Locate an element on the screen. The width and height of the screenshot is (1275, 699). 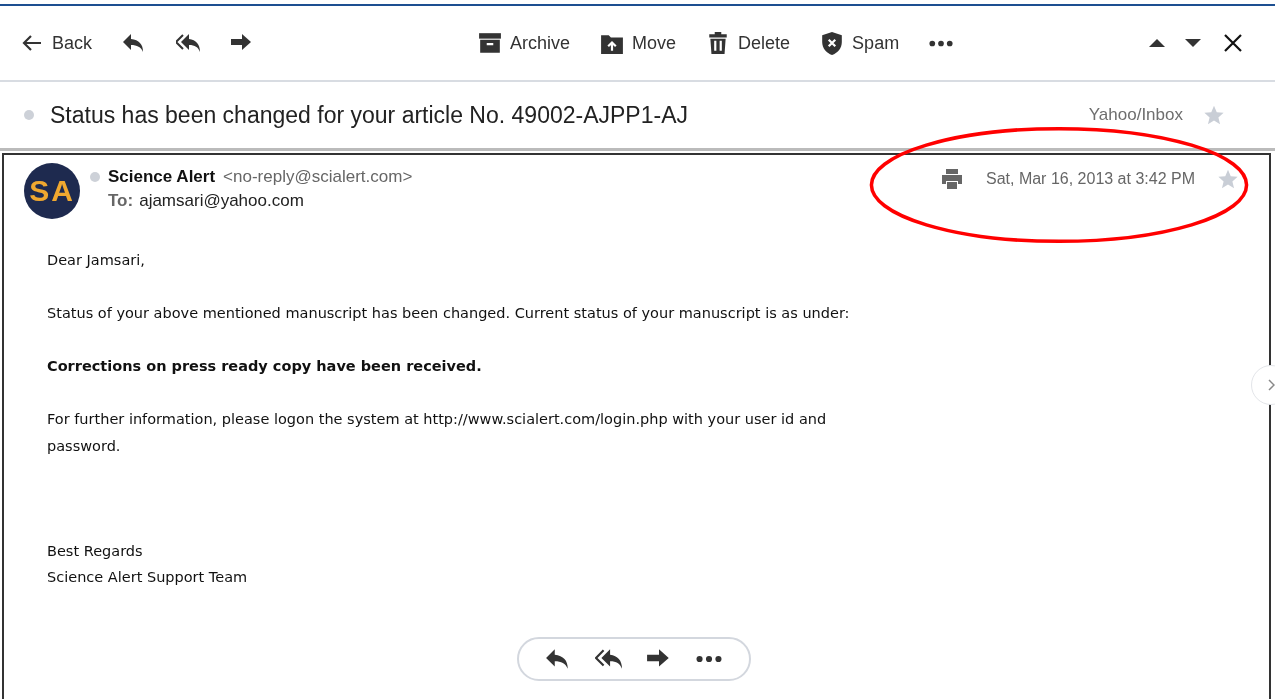
delete-button: Delete is located at coordinates (748, 43).